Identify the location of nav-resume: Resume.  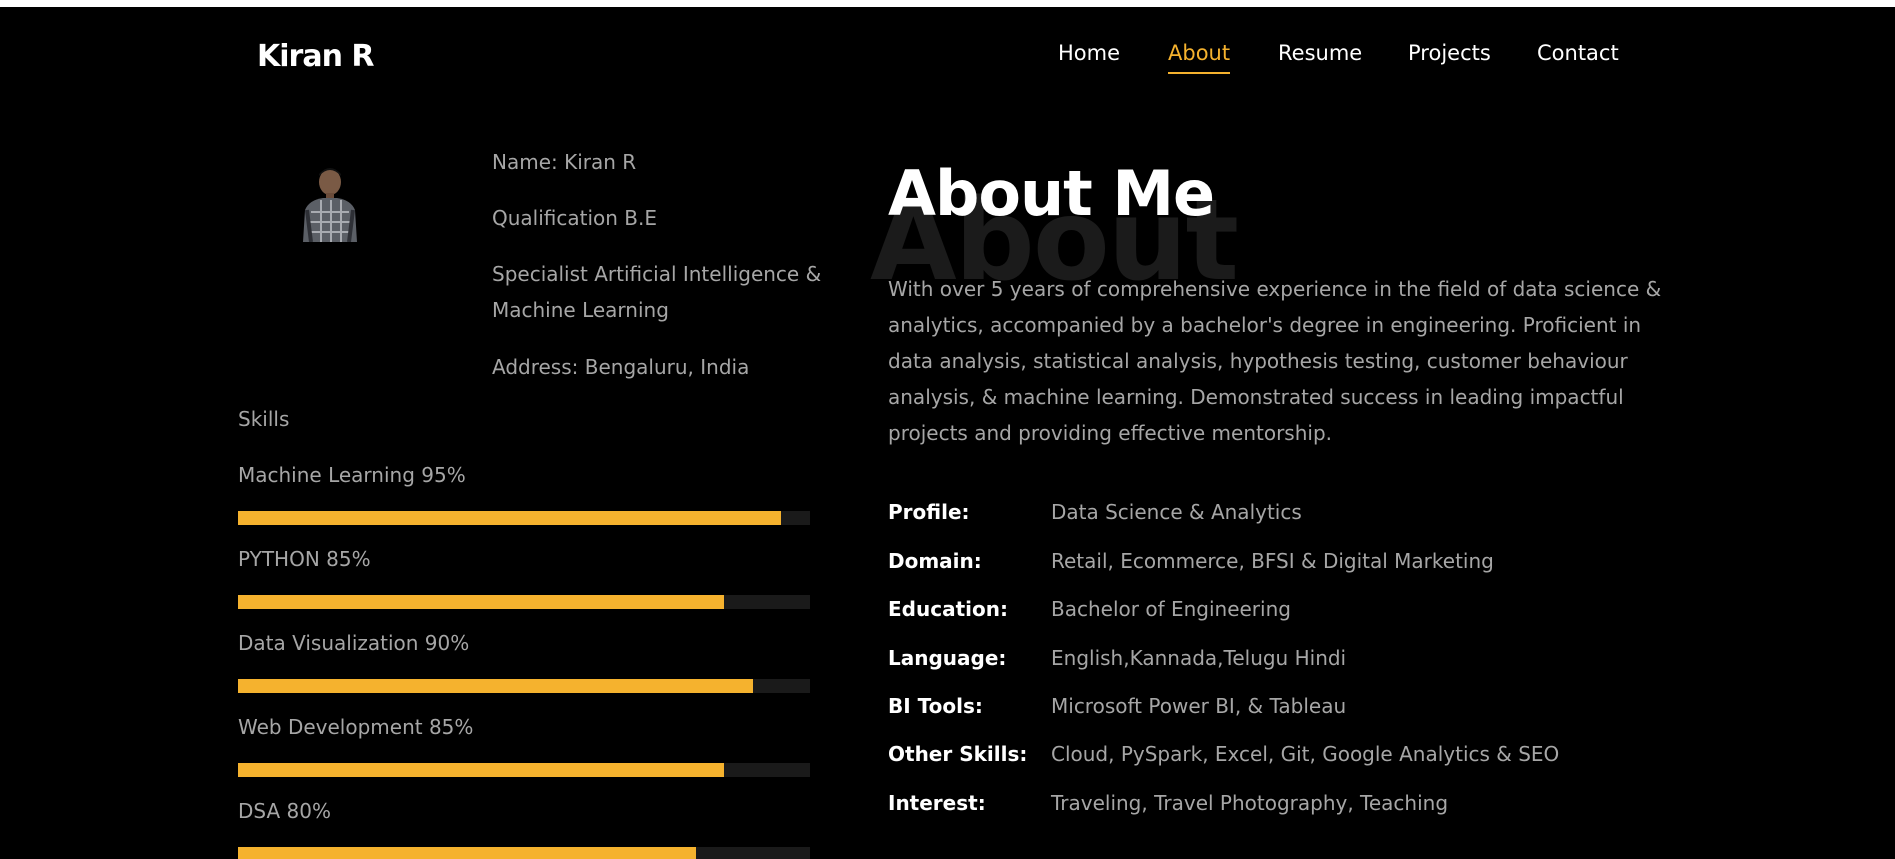
(1320, 53).